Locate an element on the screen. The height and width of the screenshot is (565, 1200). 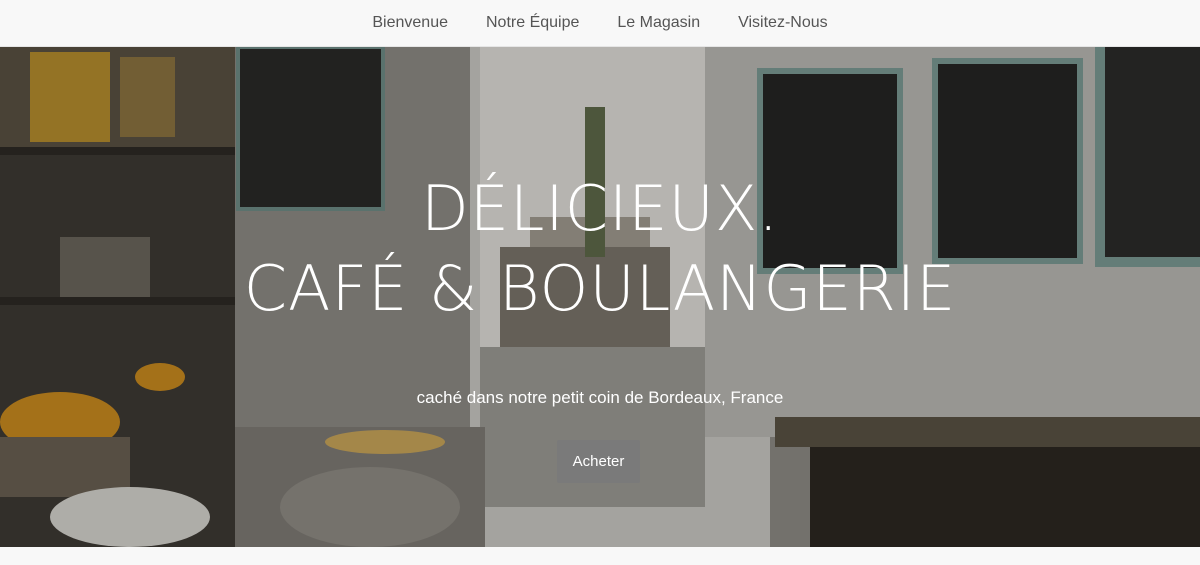
page-bottom-strip is located at coordinates (600, 556).